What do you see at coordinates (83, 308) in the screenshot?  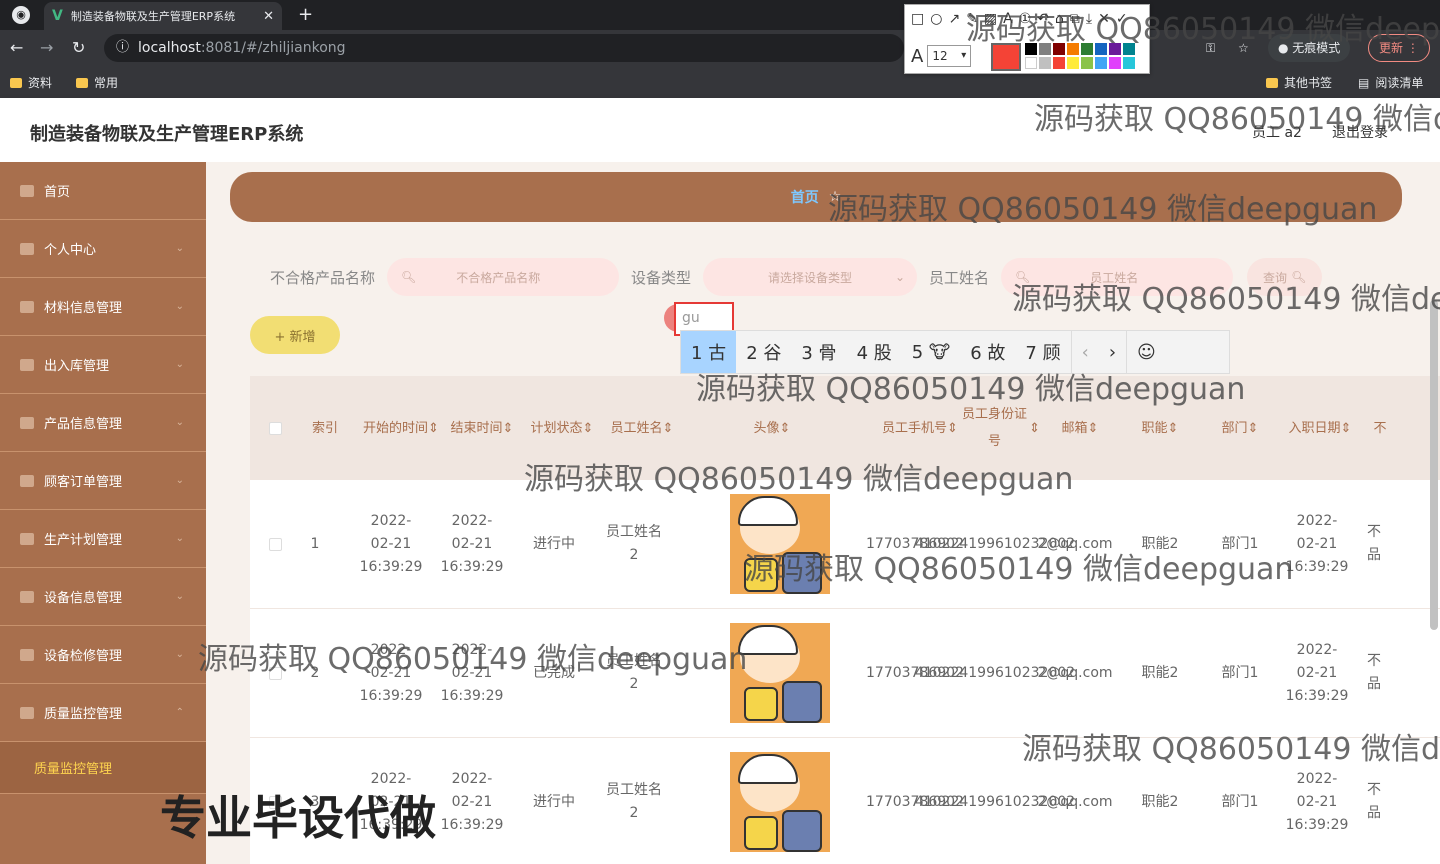 I see `sidebar-item-label: 材料信息管理` at bounding box center [83, 308].